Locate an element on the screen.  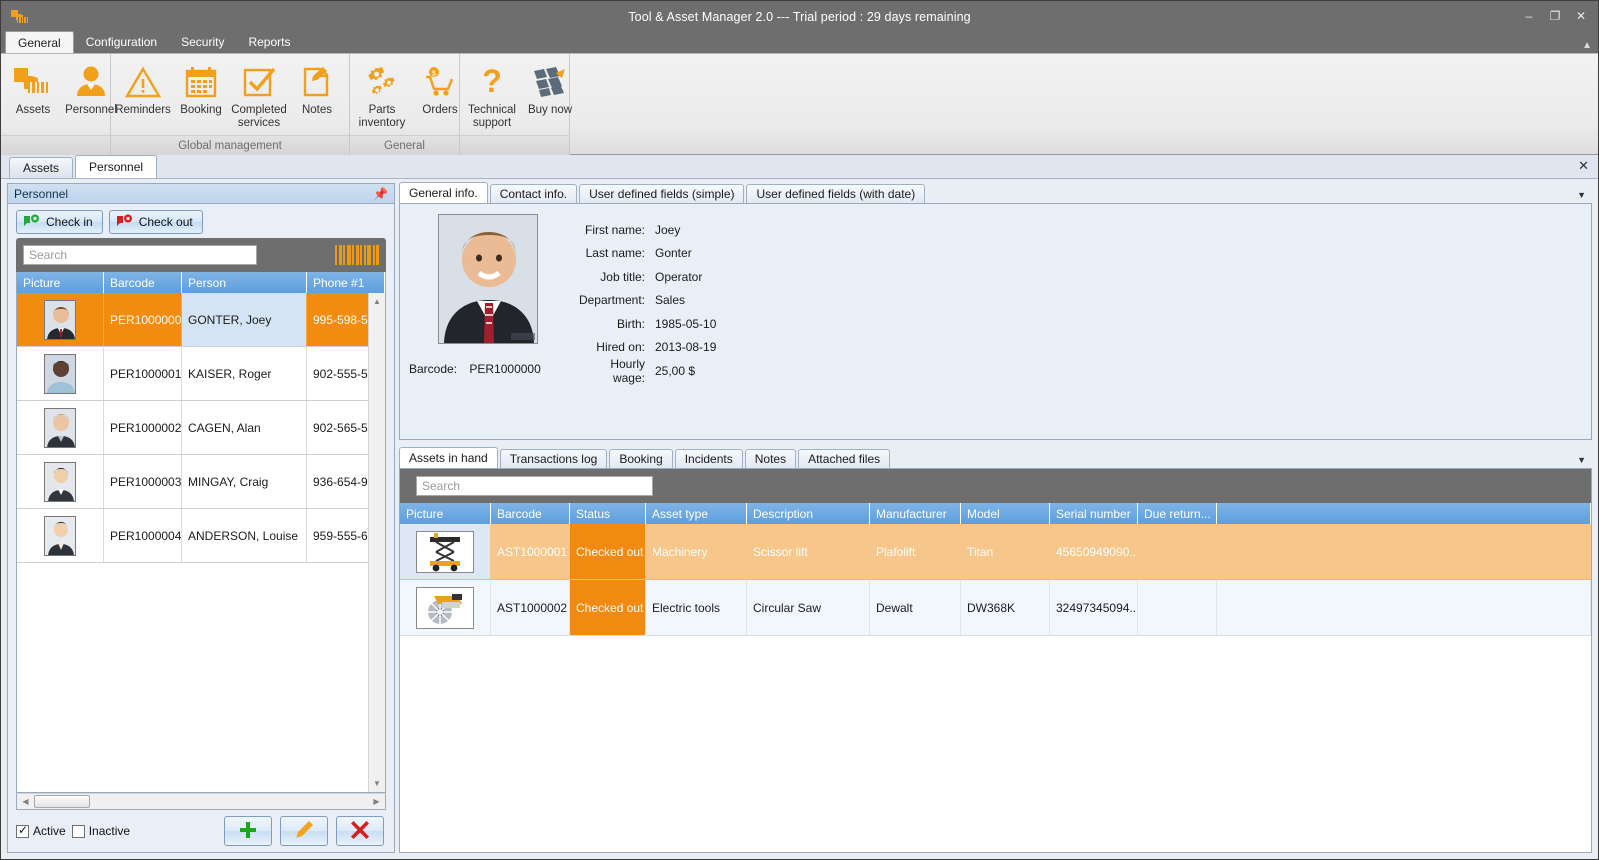
ribbon-tab-security: Security is located at coordinates (202, 42).